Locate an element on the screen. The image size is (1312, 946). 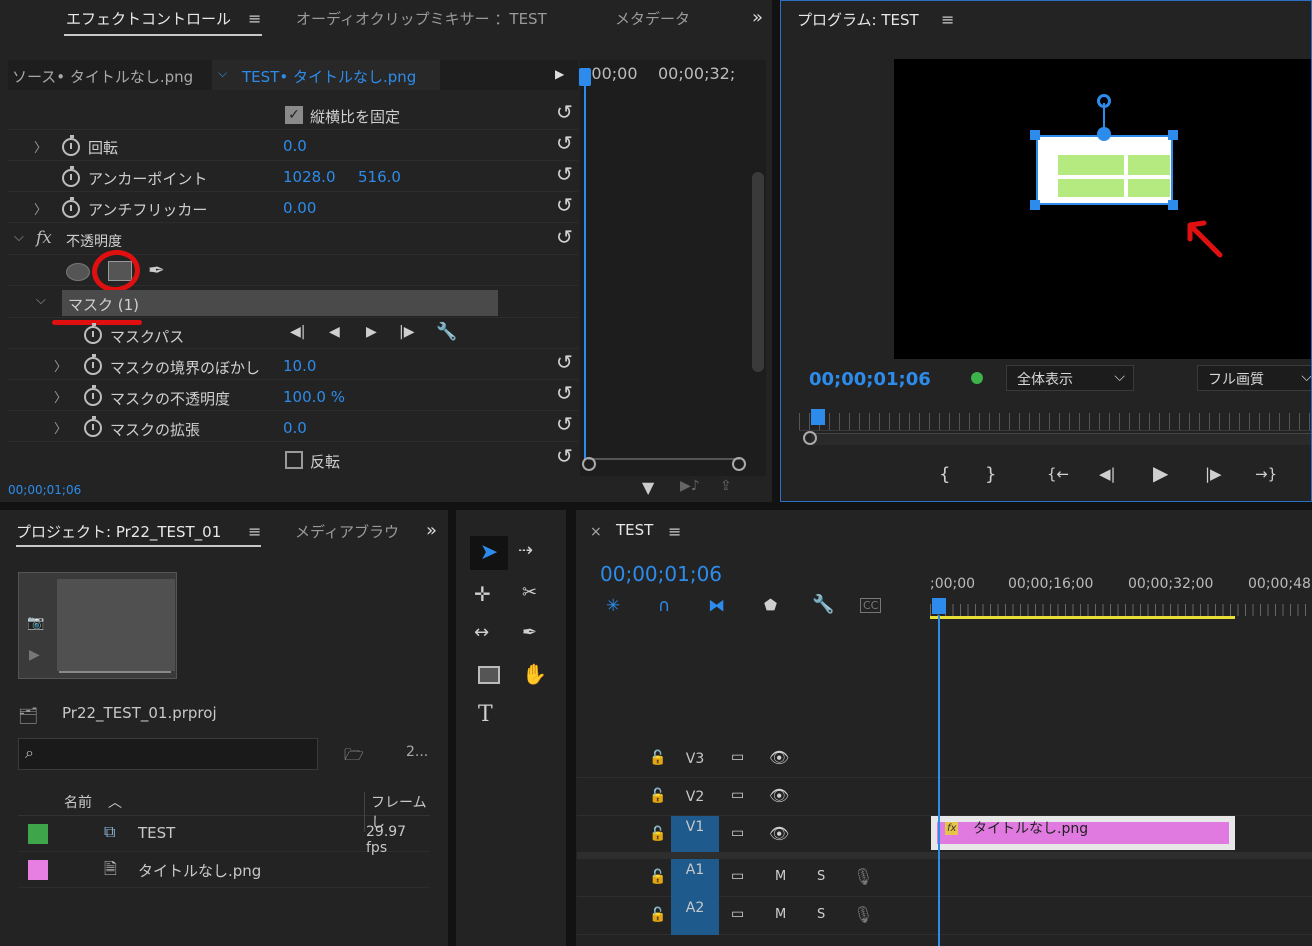
mask-opacity-value: 100.0 % is located at coordinates (314, 397).